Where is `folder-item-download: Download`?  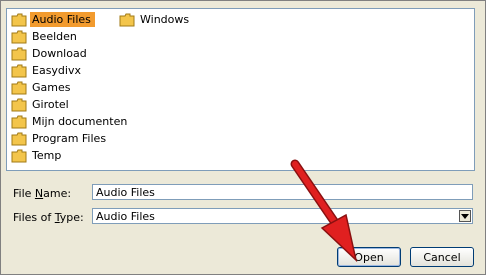
folder-item-download: Download is located at coordinates (72, 53).